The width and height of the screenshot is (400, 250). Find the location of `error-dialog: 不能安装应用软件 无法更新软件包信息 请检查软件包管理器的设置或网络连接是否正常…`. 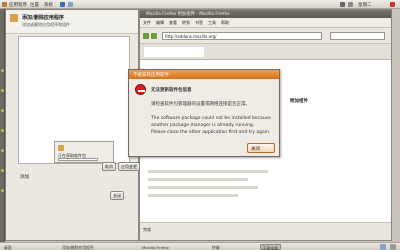

error-dialog: 不能安装应用软件 无法更新软件包信息 请检查软件包管理器的设置或网络连接是否正常… is located at coordinates (204, 113).